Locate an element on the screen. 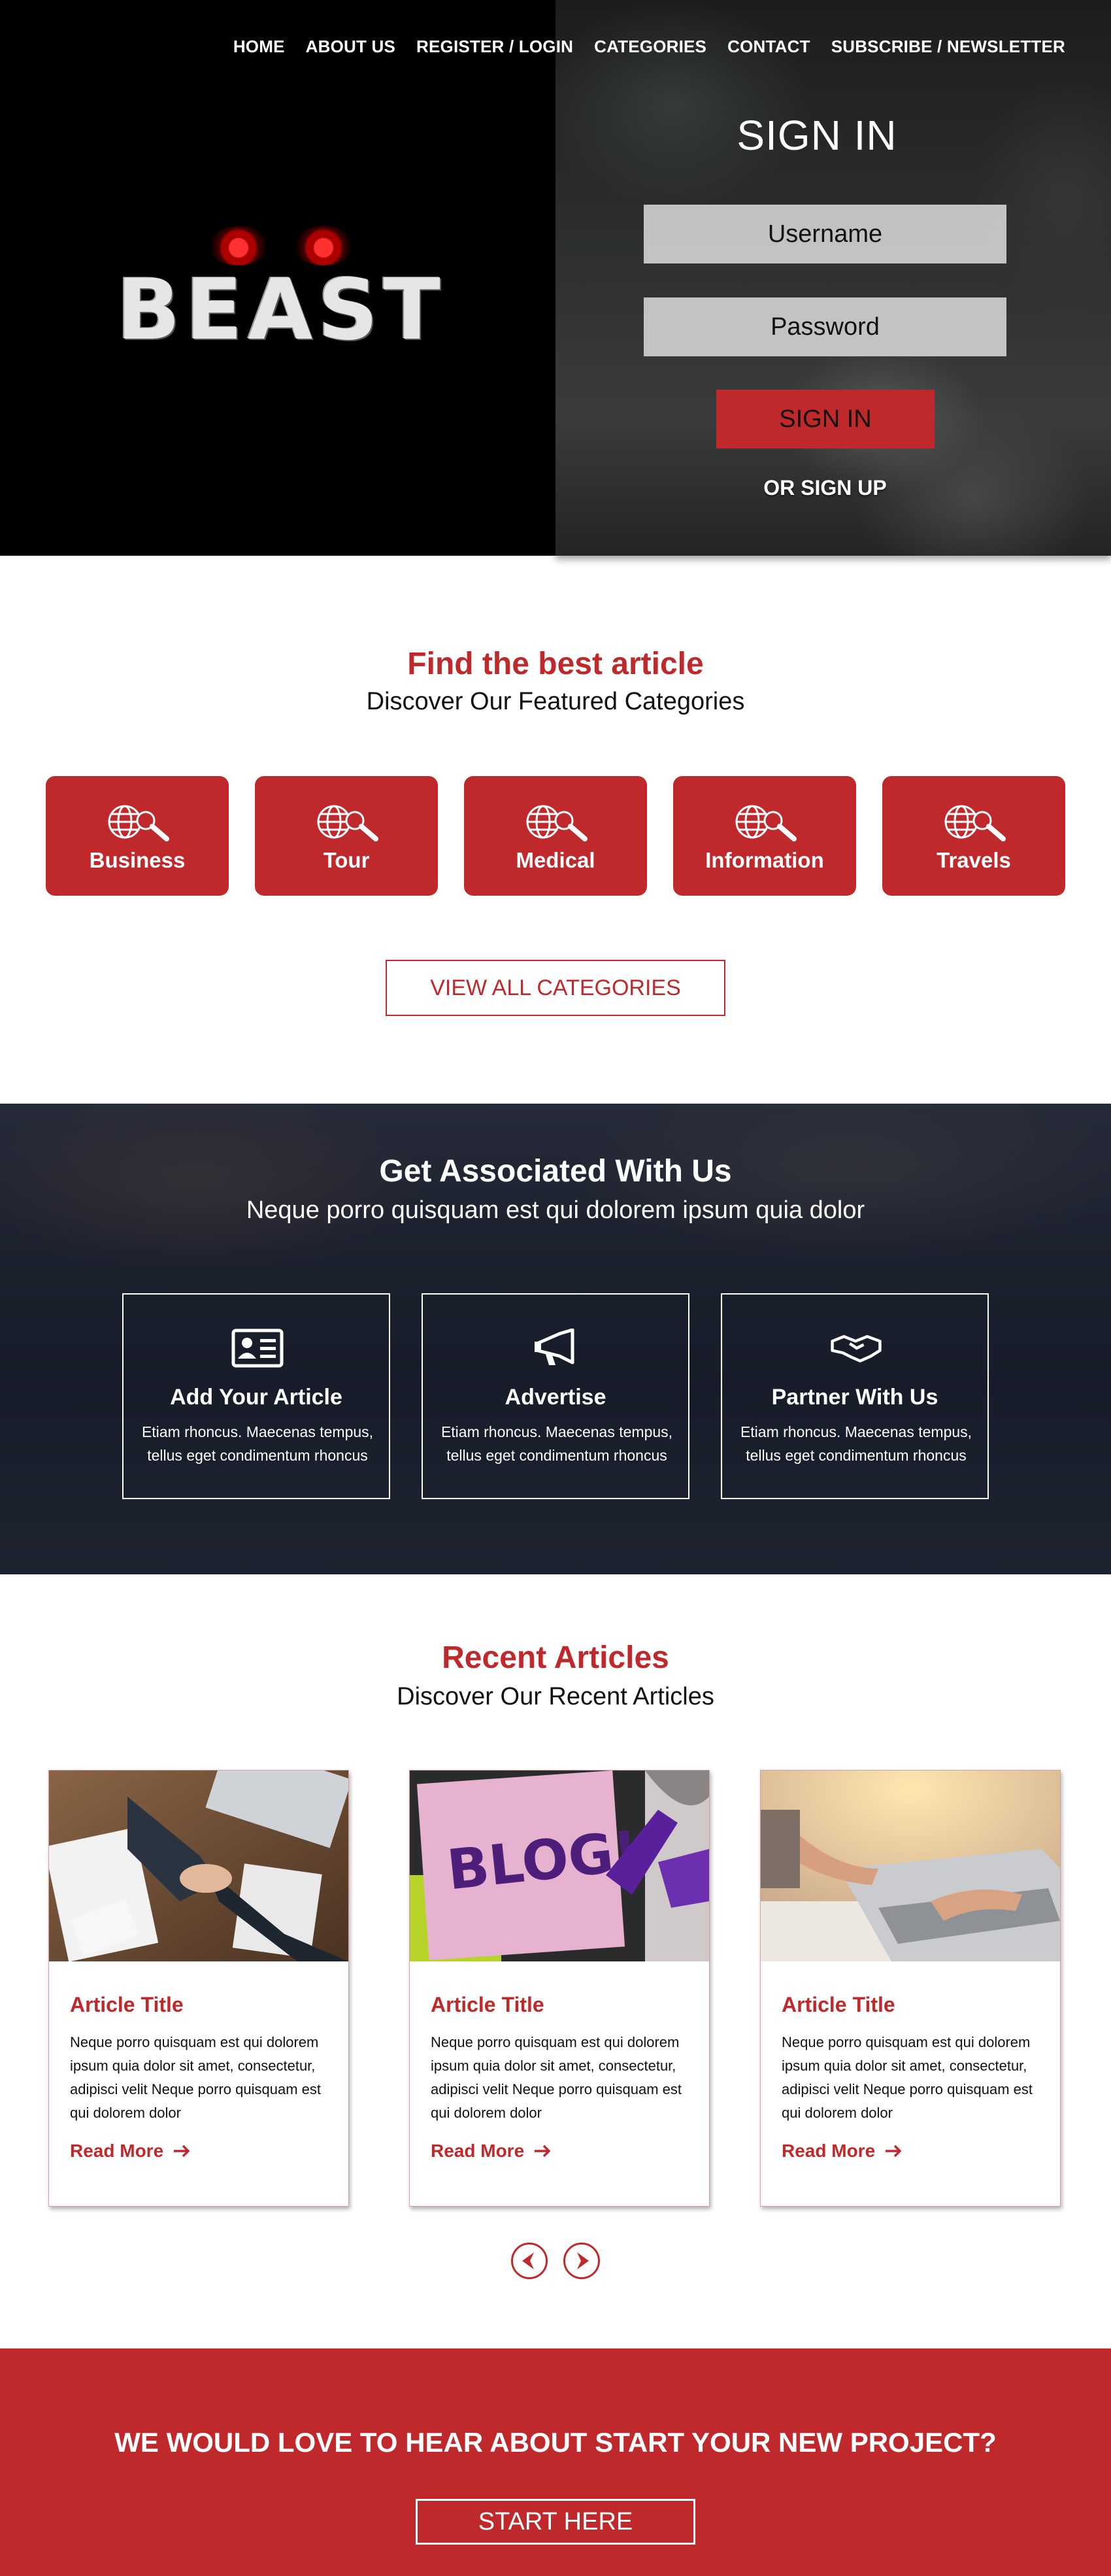 Image resolution: width=1111 pixels, height=2576 pixels. box-title: Advertise is located at coordinates (555, 1397).